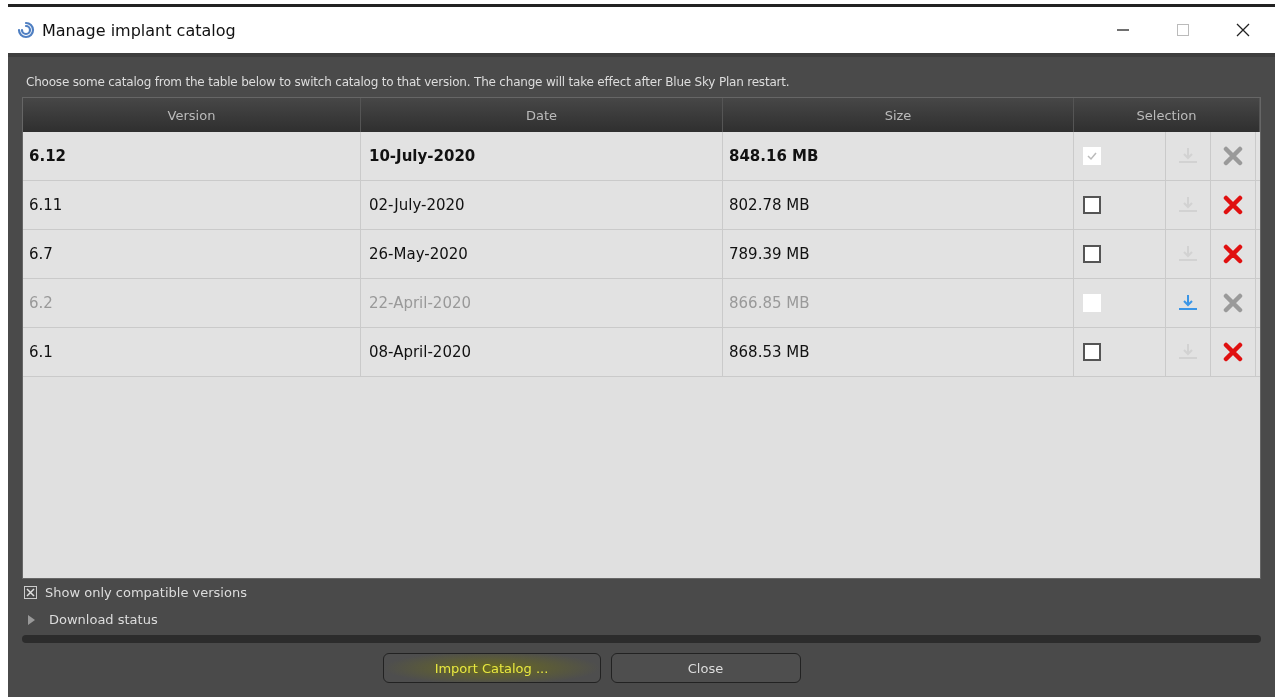 The image size is (1275, 697). What do you see at coordinates (1243, 30) in the screenshot?
I see `close-icon` at bounding box center [1243, 30].